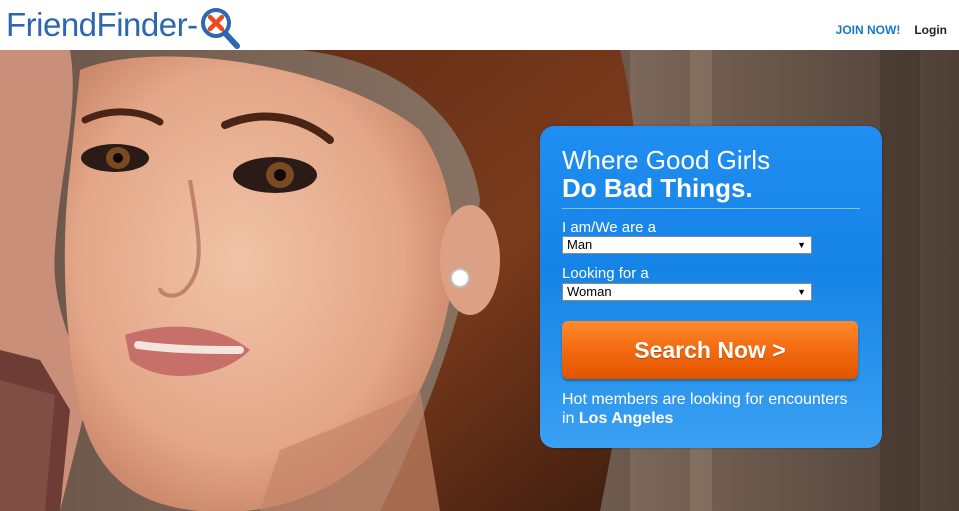 The width and height of the screenshot is (959, 511). What do you see at coordinates (711, 208) in the screenshot?
I see `panel-divider` at bounding box center [711, 208].